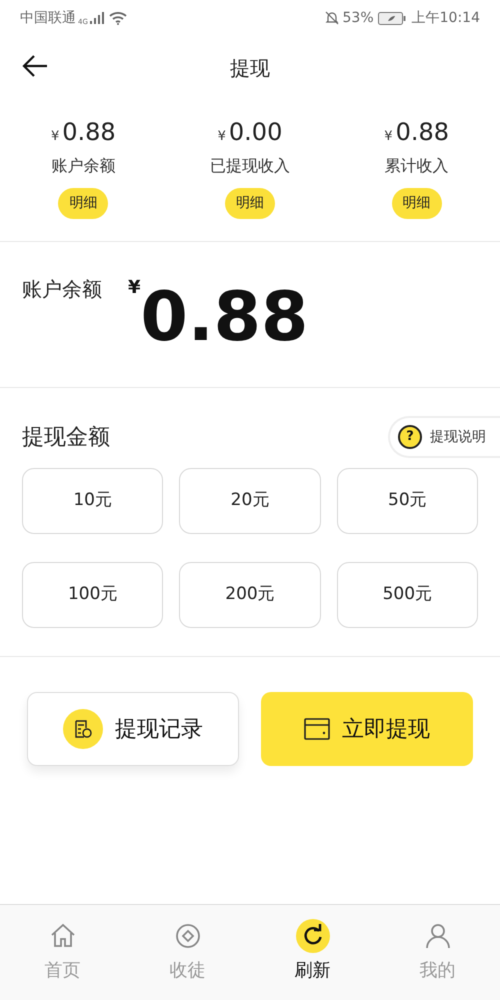 The width and height of the screenshot is (500, 1000). What do you see at coordinates (392, 18) in the screenshot?
I see `battery-icon` at bounding box center [392, 18].